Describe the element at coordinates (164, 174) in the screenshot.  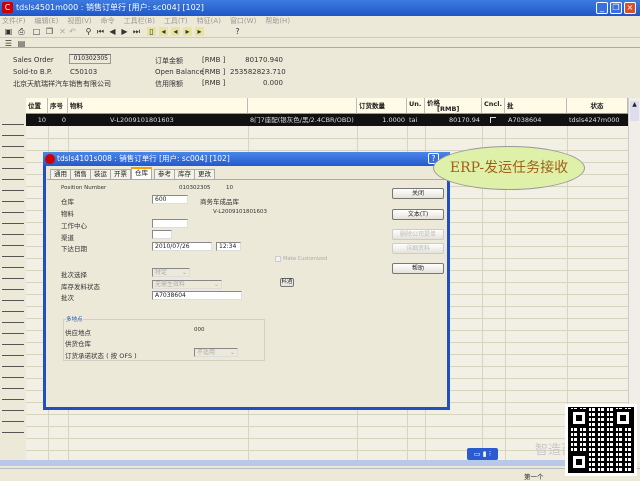
I see `tab-reference: 参考` at that location.